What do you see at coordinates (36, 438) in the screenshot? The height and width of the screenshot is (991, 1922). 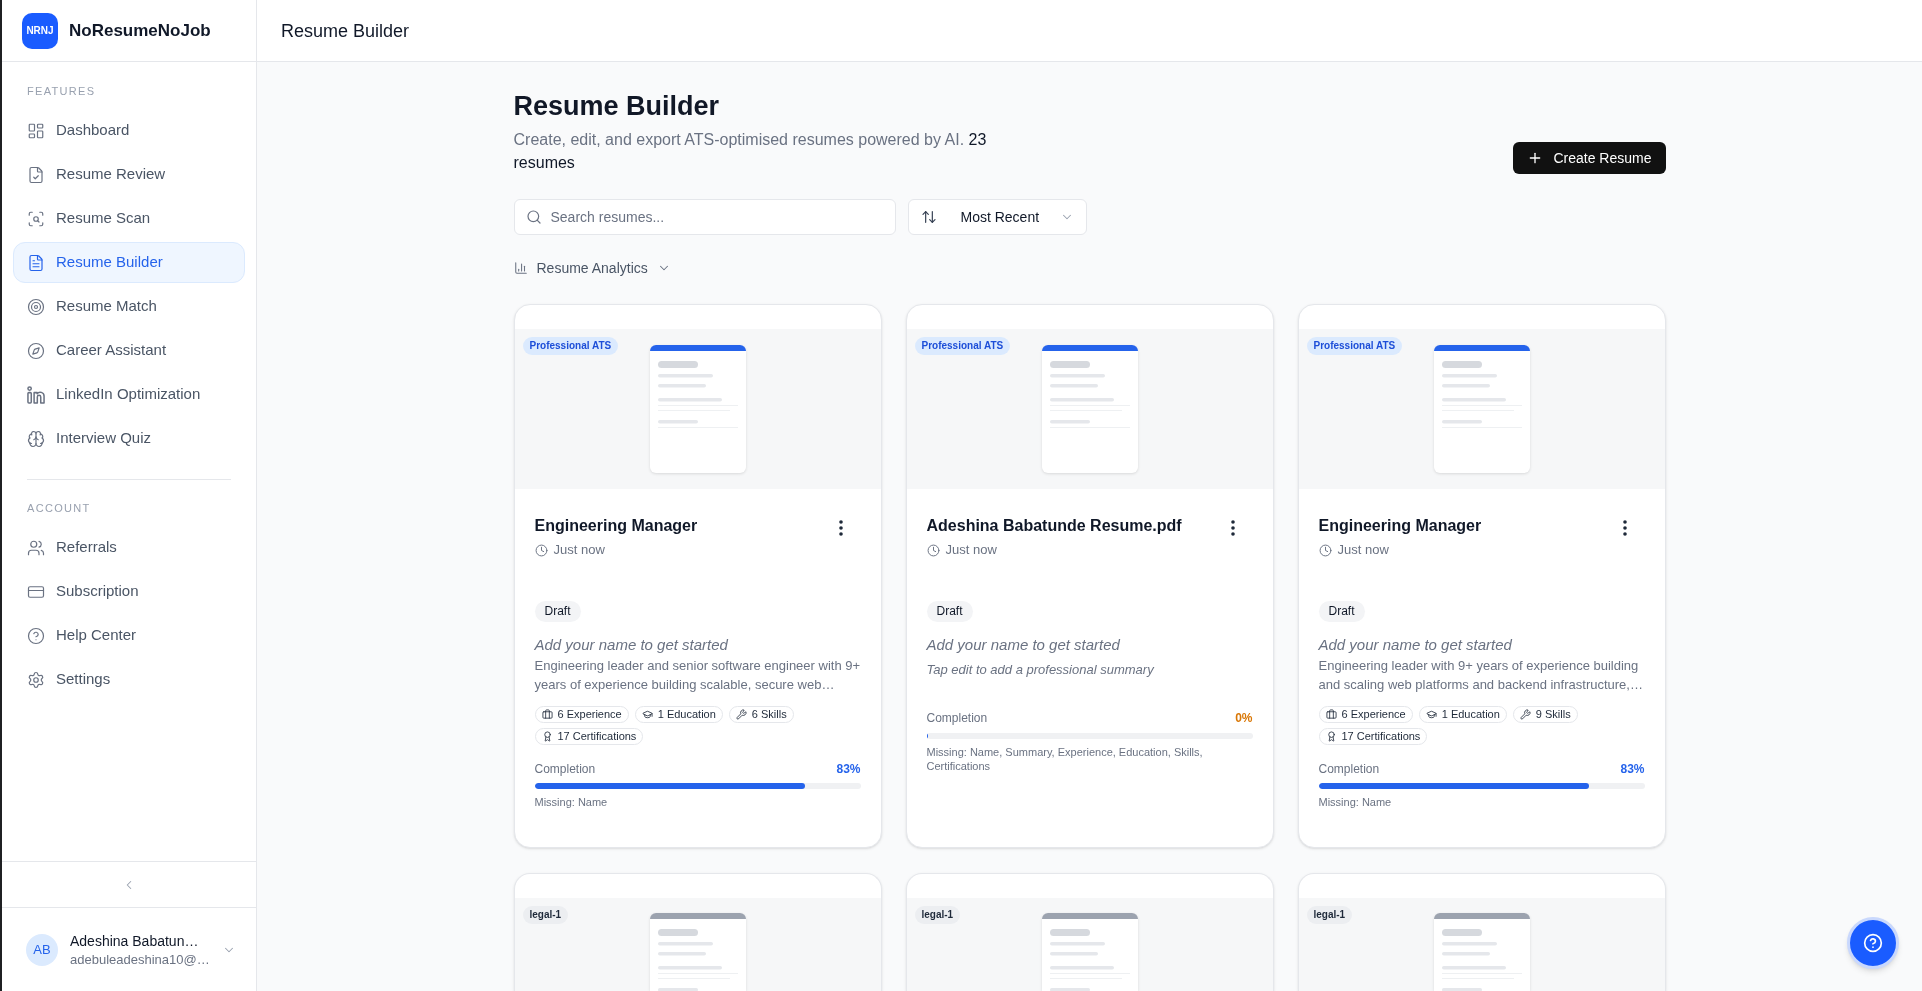 I see `brain-icon` at bounding box center [36, 438].